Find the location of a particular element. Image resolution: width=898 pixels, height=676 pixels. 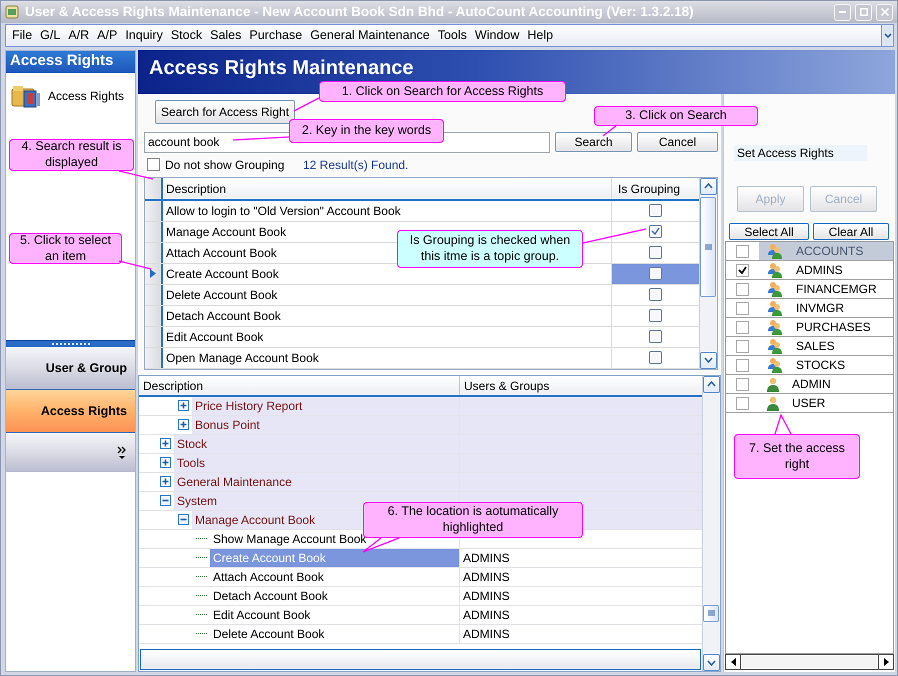

callout-tooltip: 1. Click on Search for Access Rights is located at coordinates (442, 91).